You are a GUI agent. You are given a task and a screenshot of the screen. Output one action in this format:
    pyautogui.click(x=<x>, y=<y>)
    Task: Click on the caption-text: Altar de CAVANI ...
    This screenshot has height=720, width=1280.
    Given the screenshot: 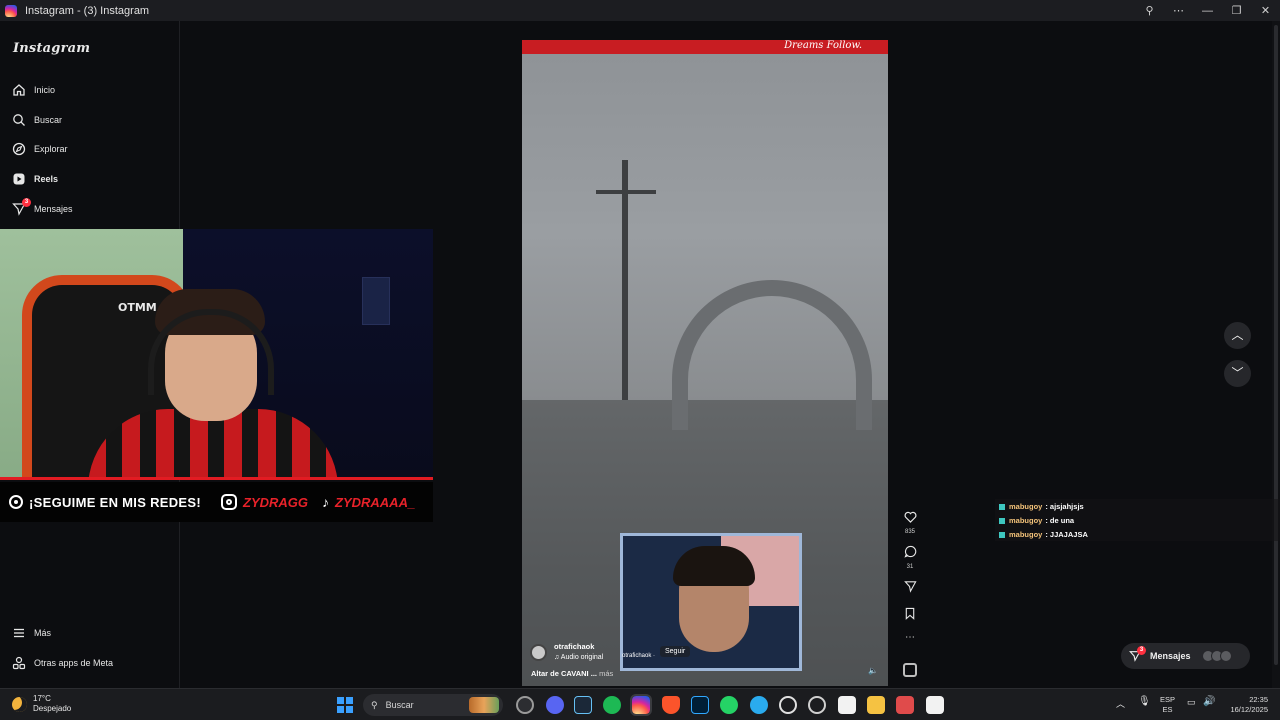 What is the action you would take?
    pyautogui.click(x=565, y=673)
    